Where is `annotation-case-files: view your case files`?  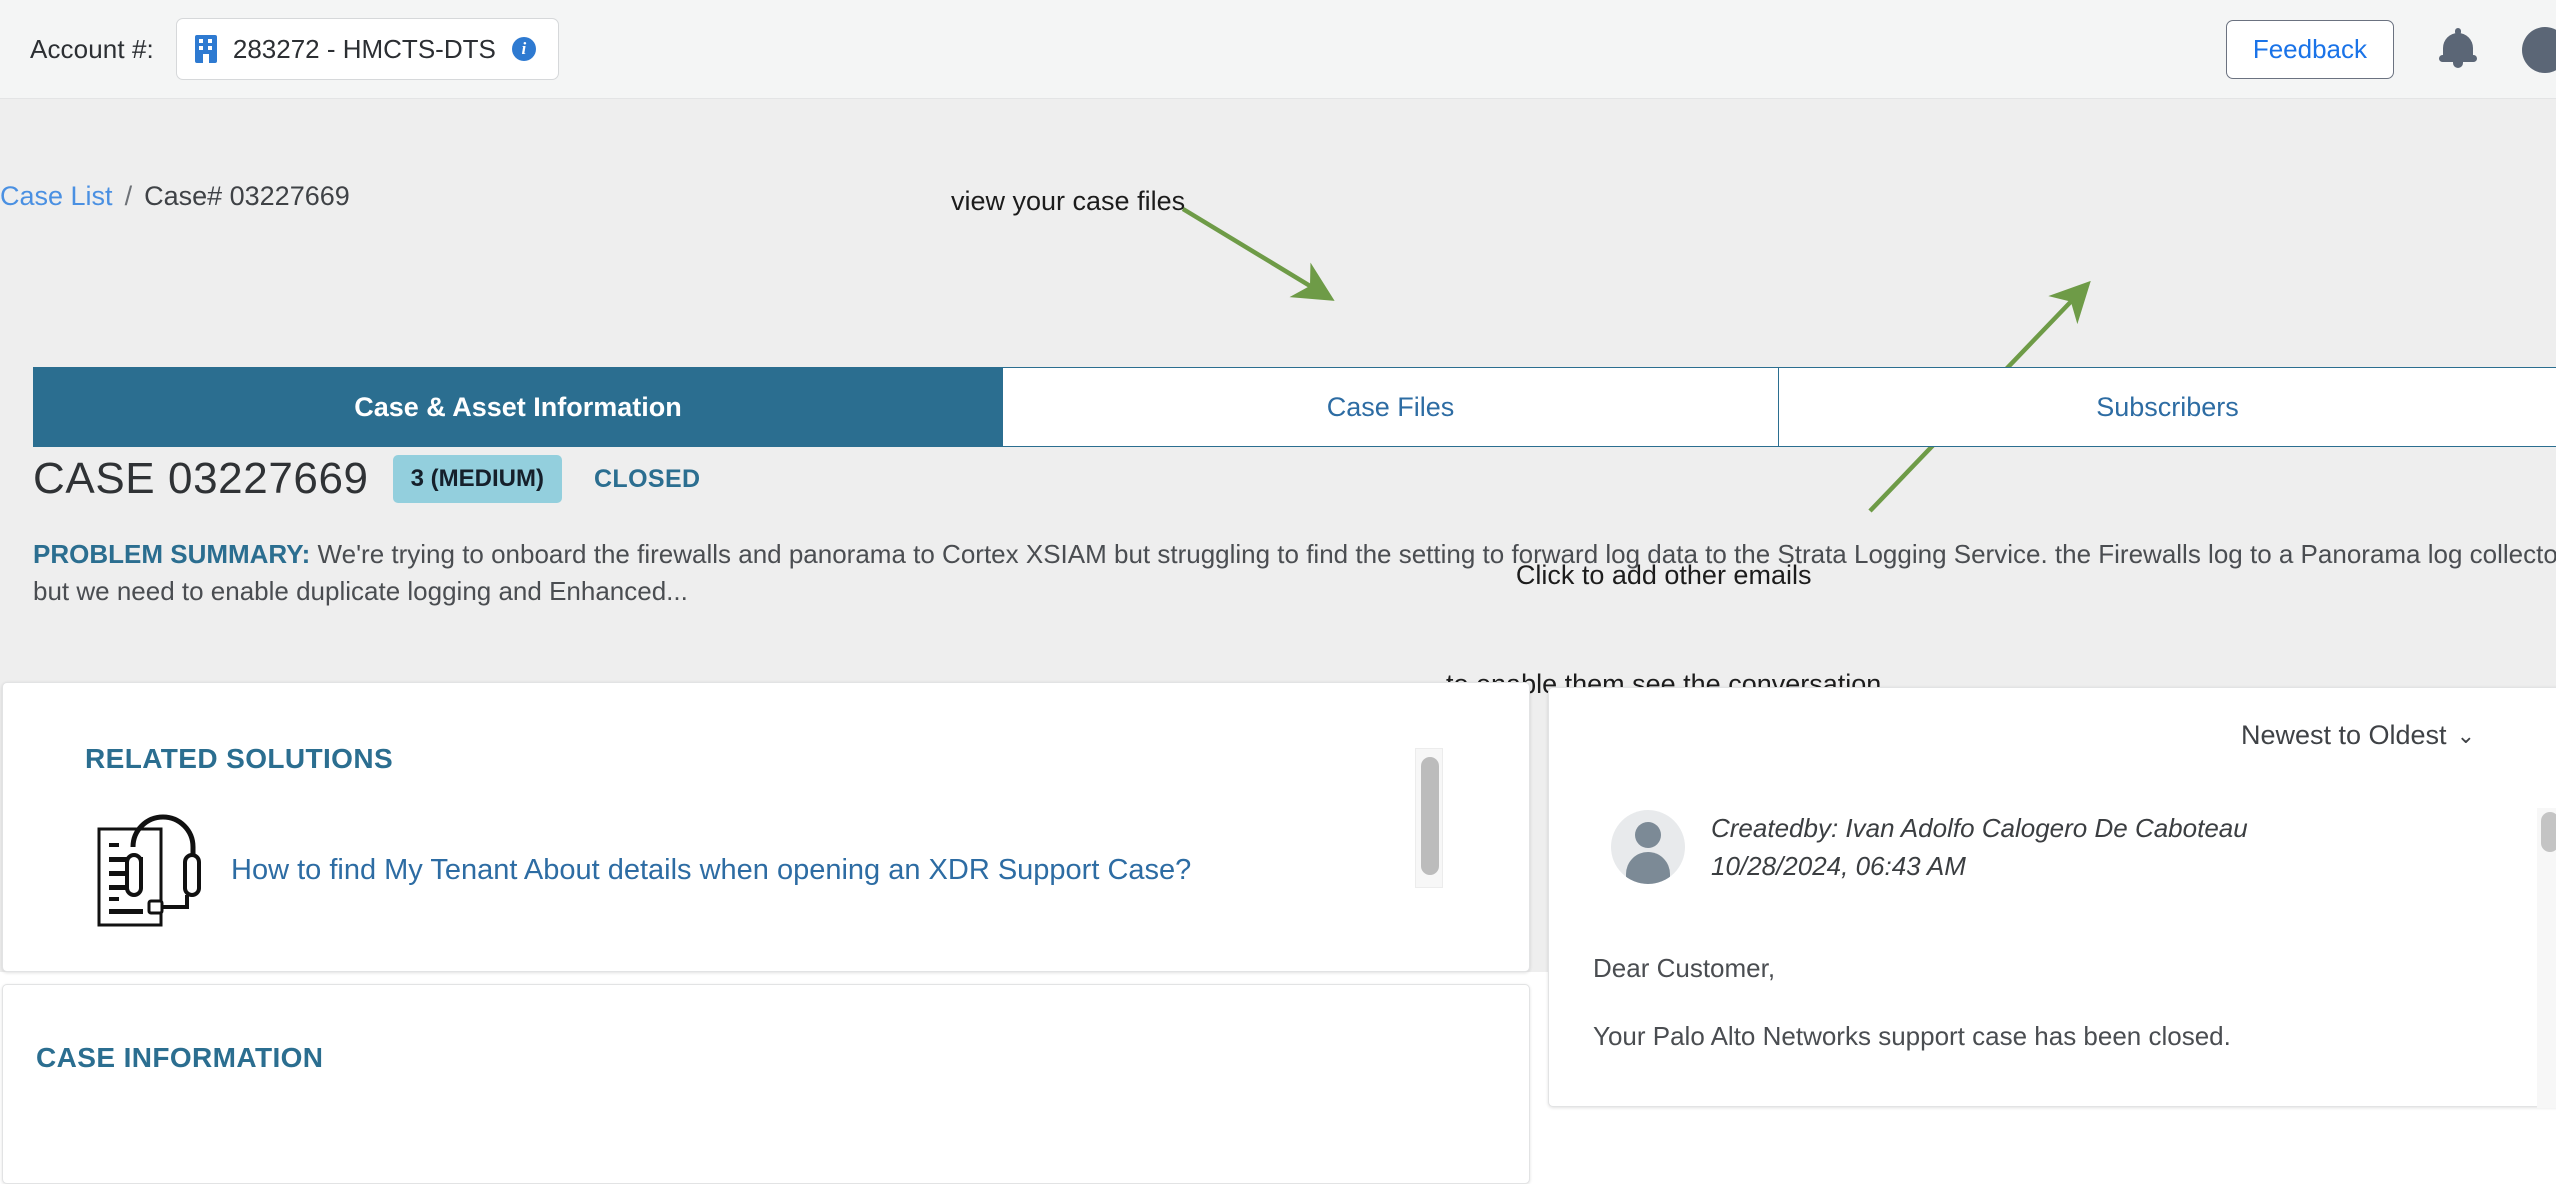
annotation-case-files: view your case files is located at coordinates (1068, 201).